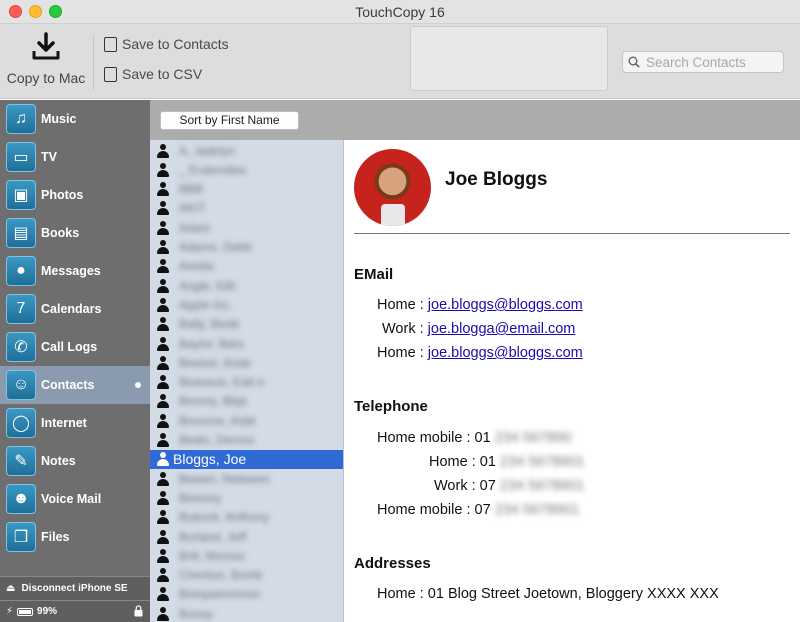 The height and width of the screenshot is (622, 800). I want to click on sidebar-item-calendars: 7 Calendars, so click(75, 309).